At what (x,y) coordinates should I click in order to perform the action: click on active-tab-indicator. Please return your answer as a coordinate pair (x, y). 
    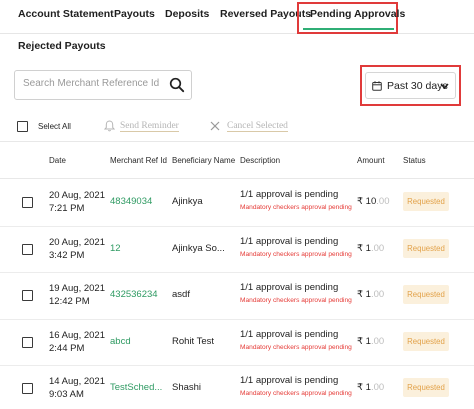
    Looking at the image, I should click on (348, 29).